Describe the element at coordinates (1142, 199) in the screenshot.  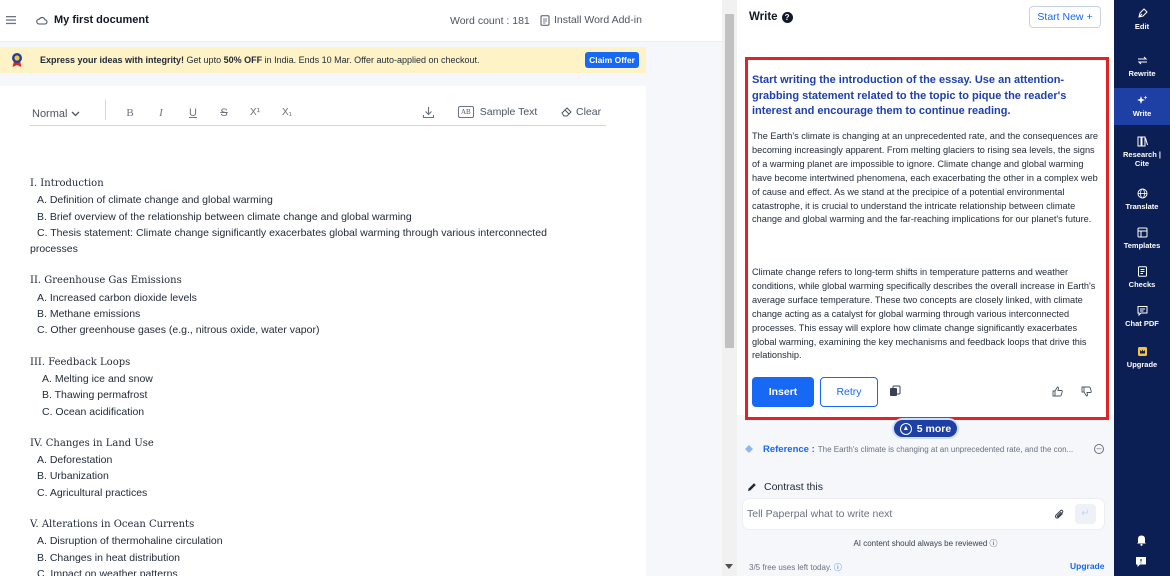
I see `nav-item-translate: Translate` at that location.